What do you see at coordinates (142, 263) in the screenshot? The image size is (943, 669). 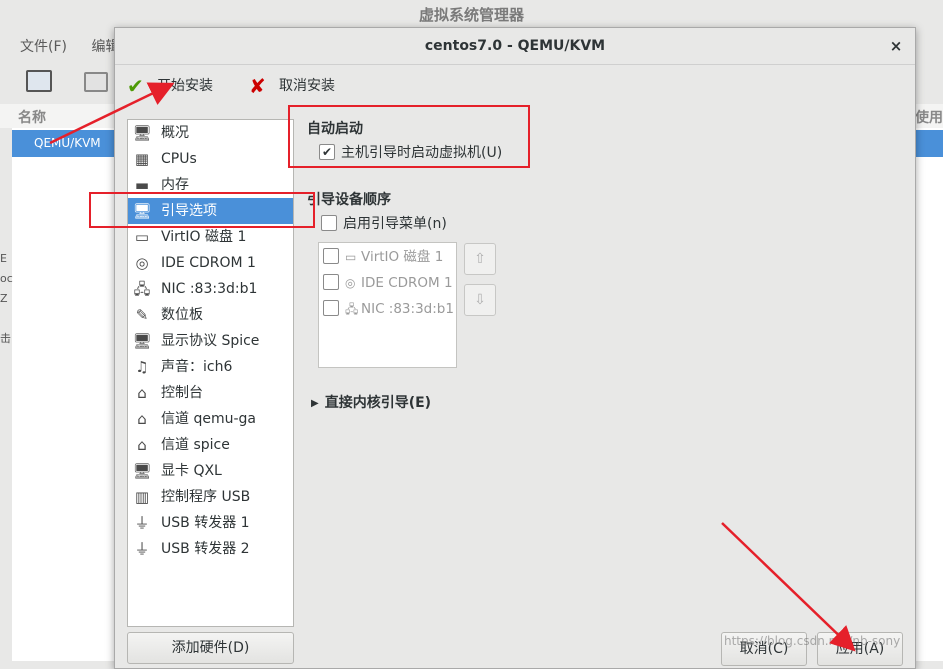 I see `cdrom-icon: ◎` at bounding box center [142, 263].